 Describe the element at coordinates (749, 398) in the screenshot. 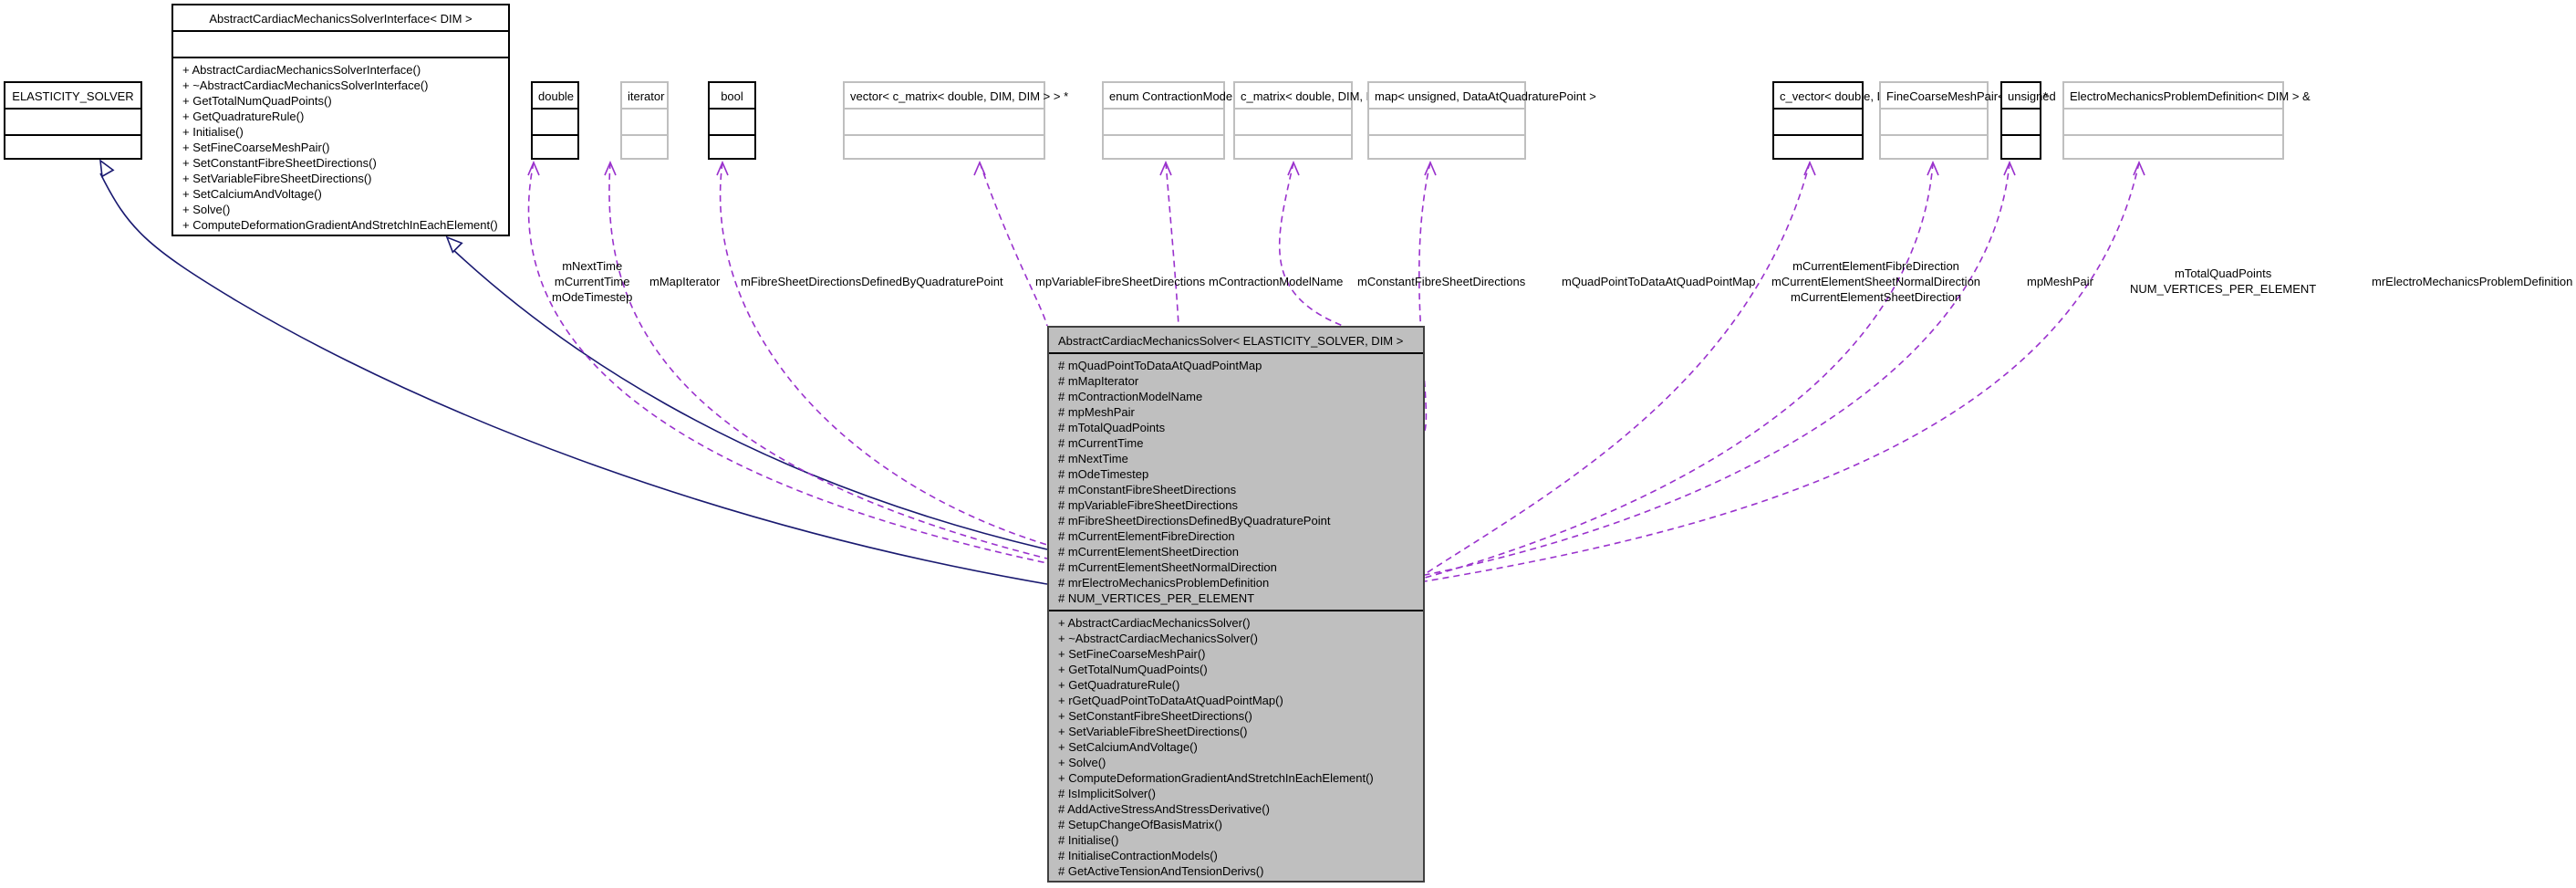

I see `inheritance-edge` at that location.